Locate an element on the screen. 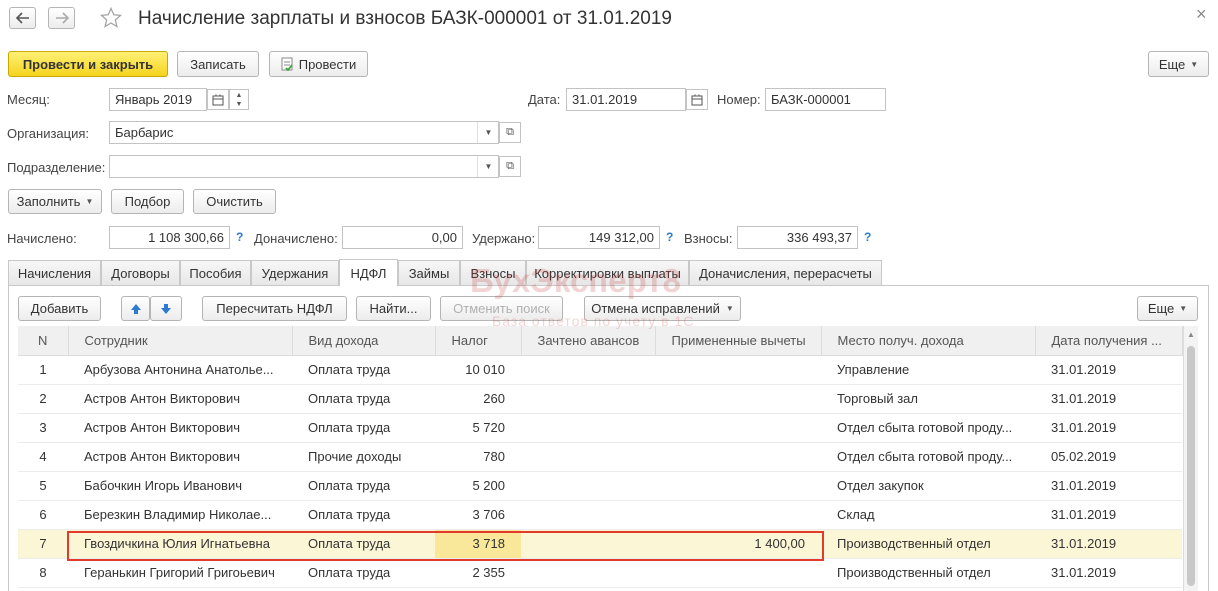  cell-income-place: Торговый зал is located at coordinates (928, 399).